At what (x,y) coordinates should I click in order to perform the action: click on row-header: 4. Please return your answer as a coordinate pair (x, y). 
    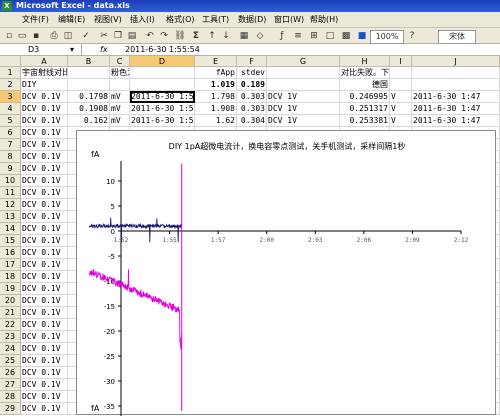
    Looking at the image, I should click on (10, 109).